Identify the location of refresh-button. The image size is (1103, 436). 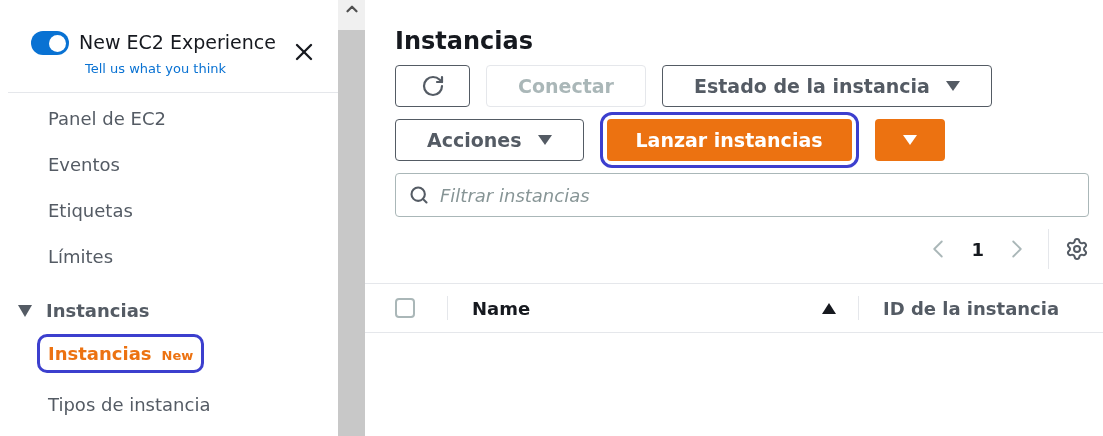
(432, 86).